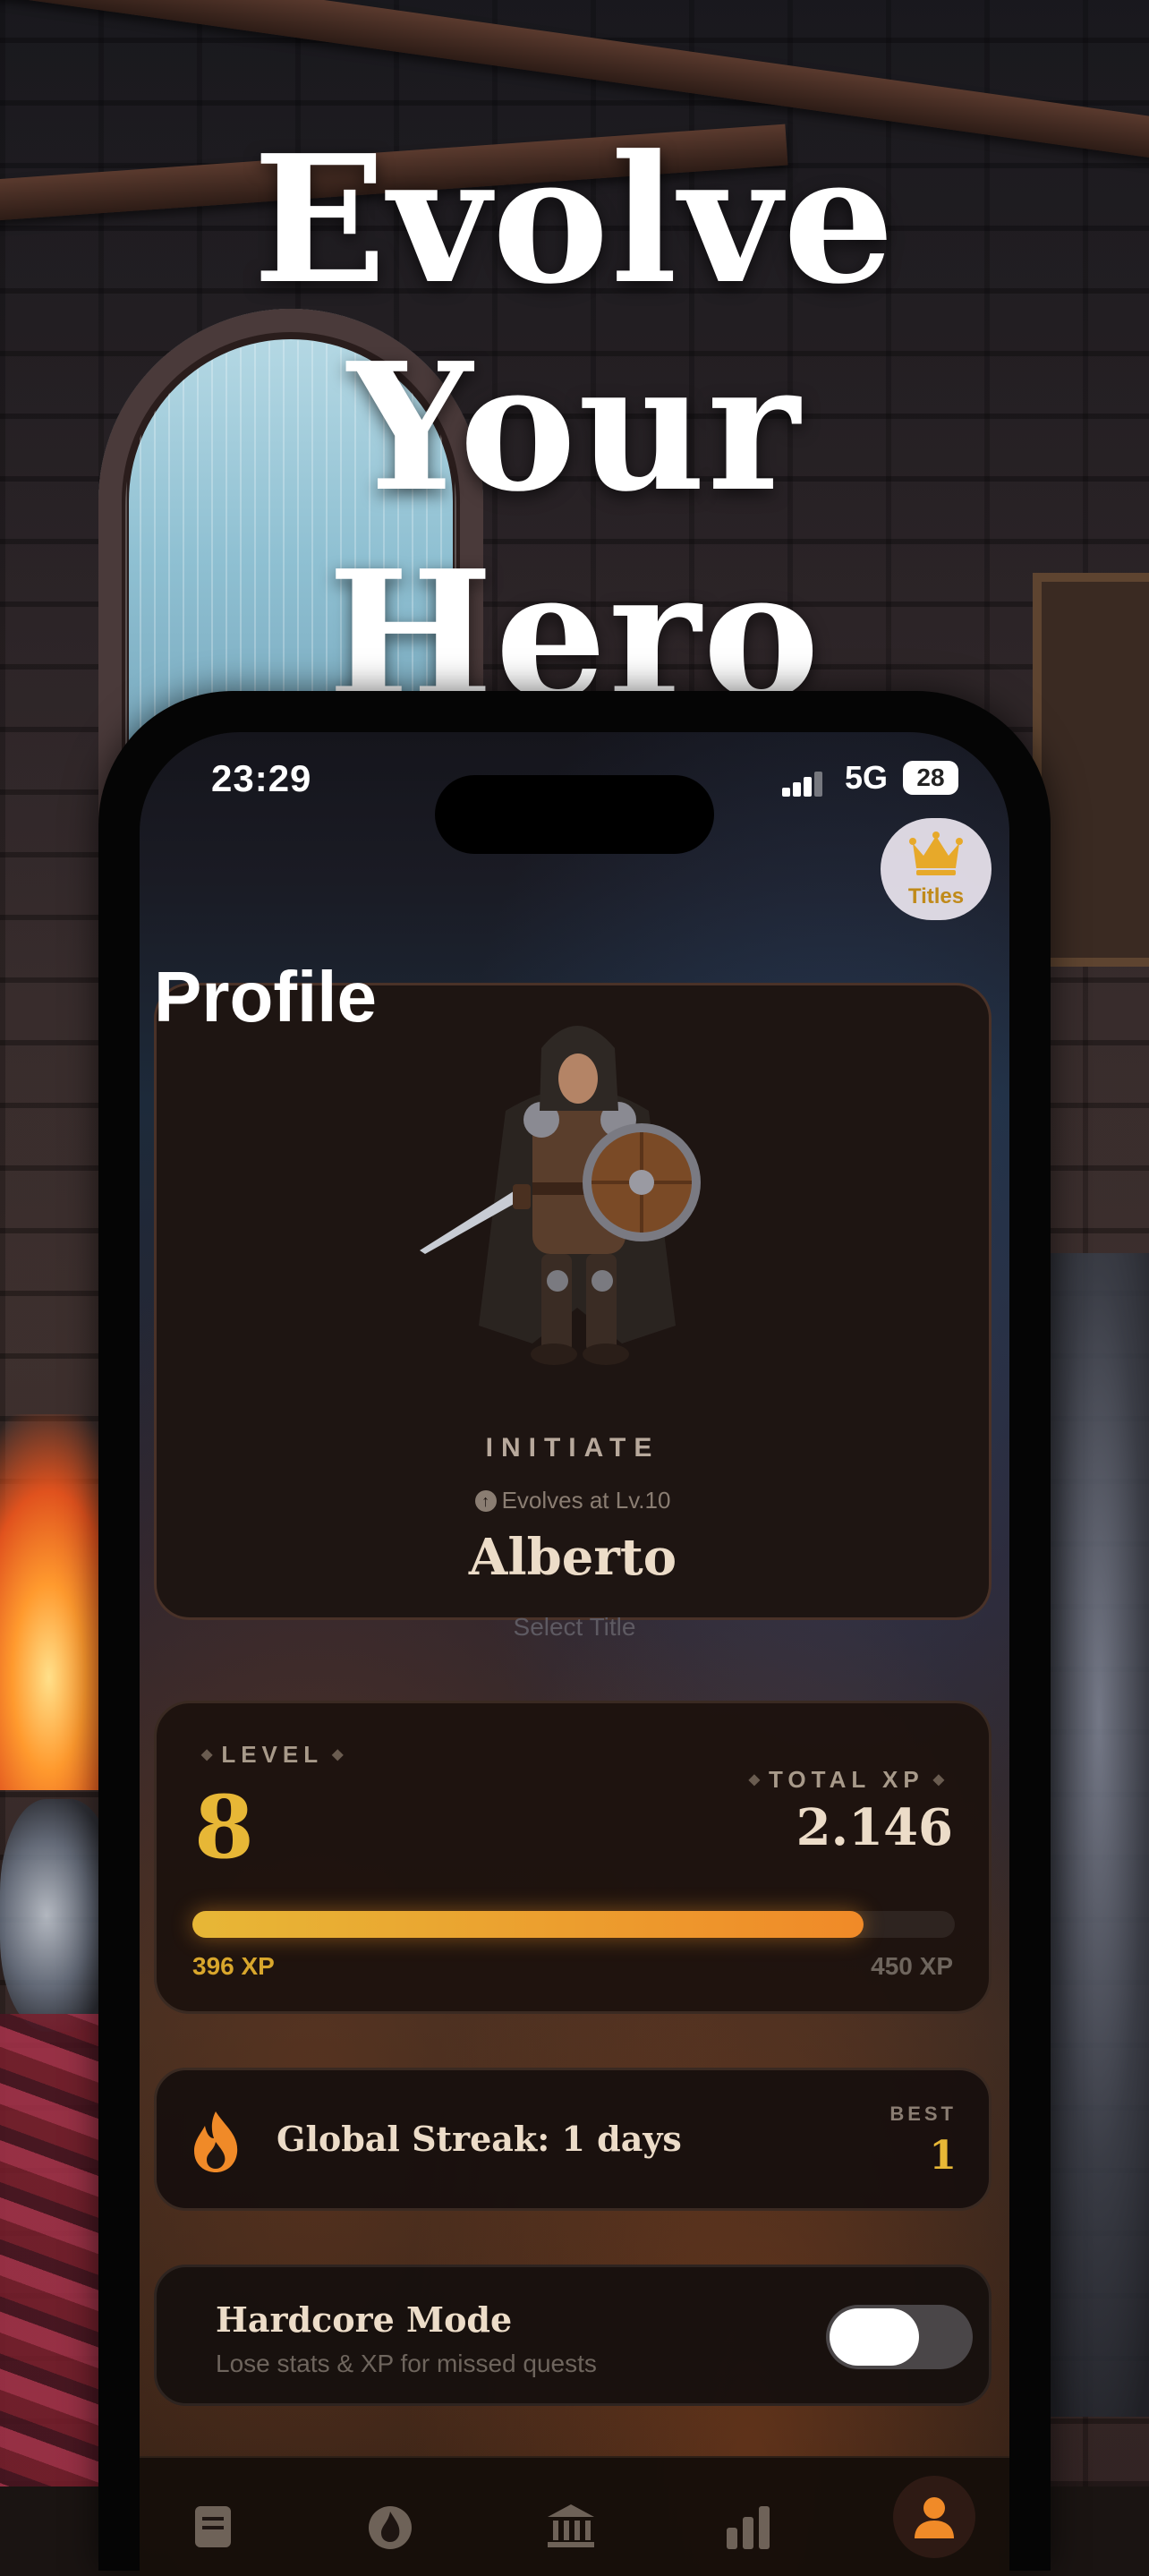 The width and height of the screenshot is (1149, 2576). Describe the element at coordinates (574, 1627) in the screenshot. I see `select-title-button: Select Title` at that location.